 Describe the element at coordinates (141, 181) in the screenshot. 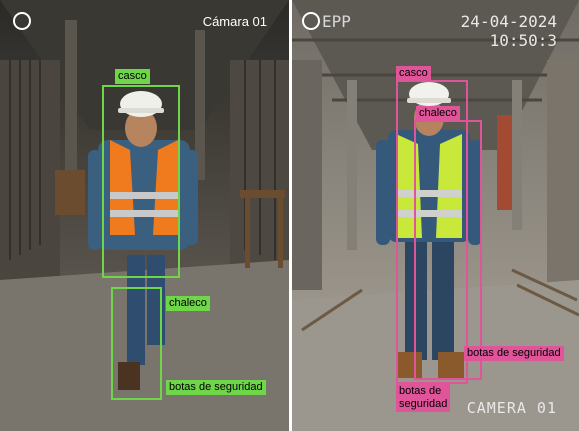

I see `detection-box-casco` at that location.